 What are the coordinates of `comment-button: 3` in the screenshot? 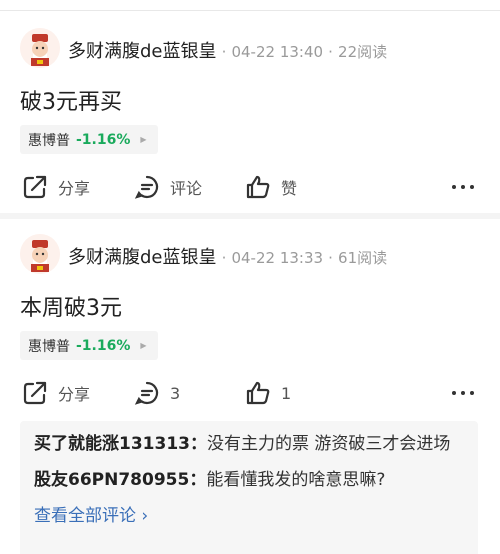 It's located at (157, 393).